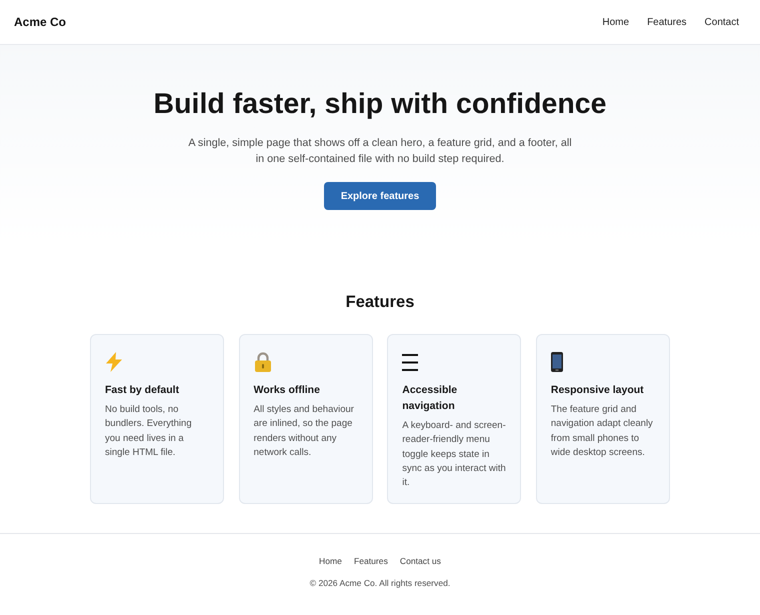 Image resolution: width=760 pixels, height=615 pixels. Describe the element at coordinates (142, 390) in the screenshot. I see `card-title: Fast by default` at that location.